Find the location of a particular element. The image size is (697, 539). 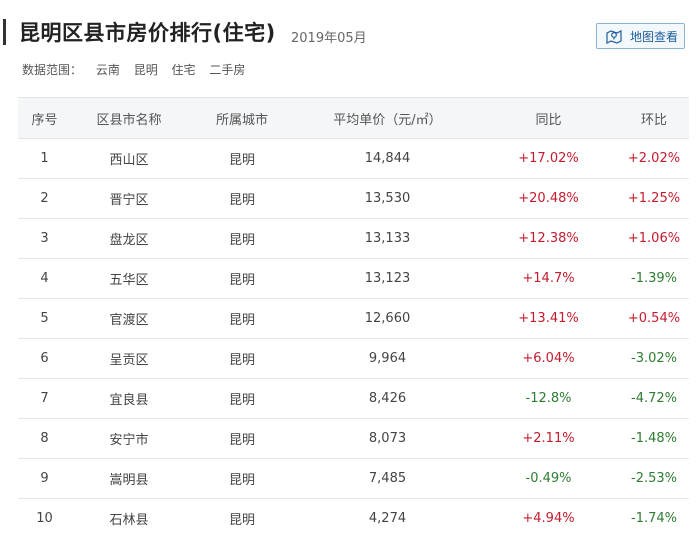

district-link: 安宁市 is located at coordinates (129, 438).